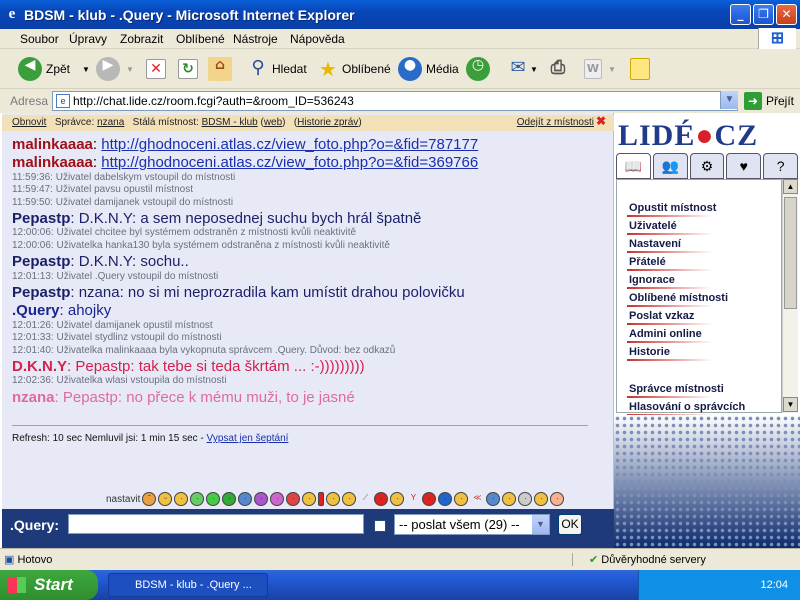 The image size is (800, 600). I want to click on favorites-button: ★ Oblíbené, so click(353, 69).